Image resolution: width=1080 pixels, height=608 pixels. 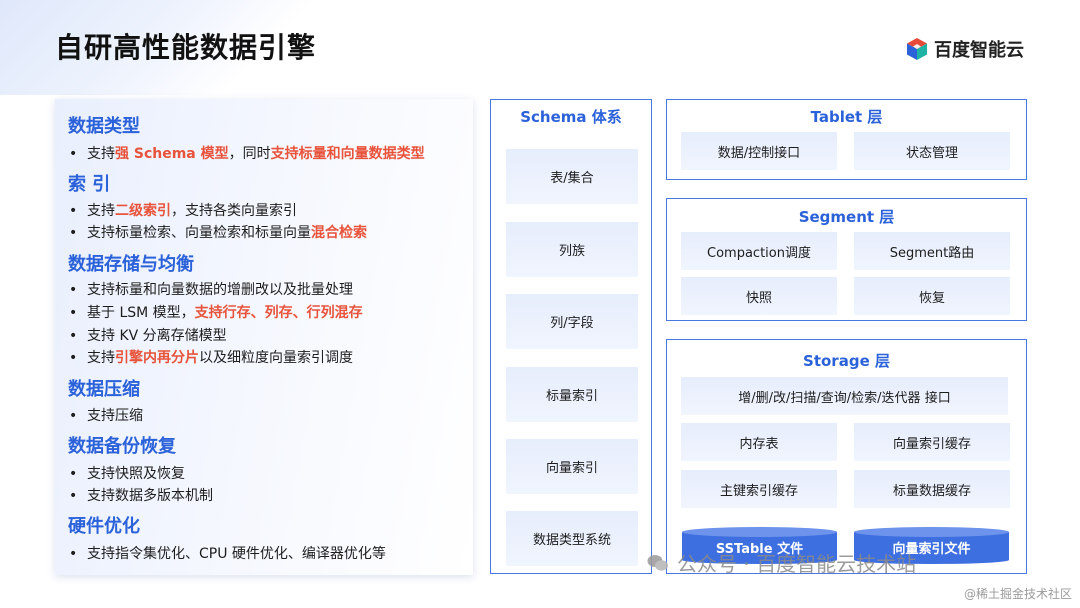 I want to click on section-title: 数据存储与均衡, so click(x=136, y=263).